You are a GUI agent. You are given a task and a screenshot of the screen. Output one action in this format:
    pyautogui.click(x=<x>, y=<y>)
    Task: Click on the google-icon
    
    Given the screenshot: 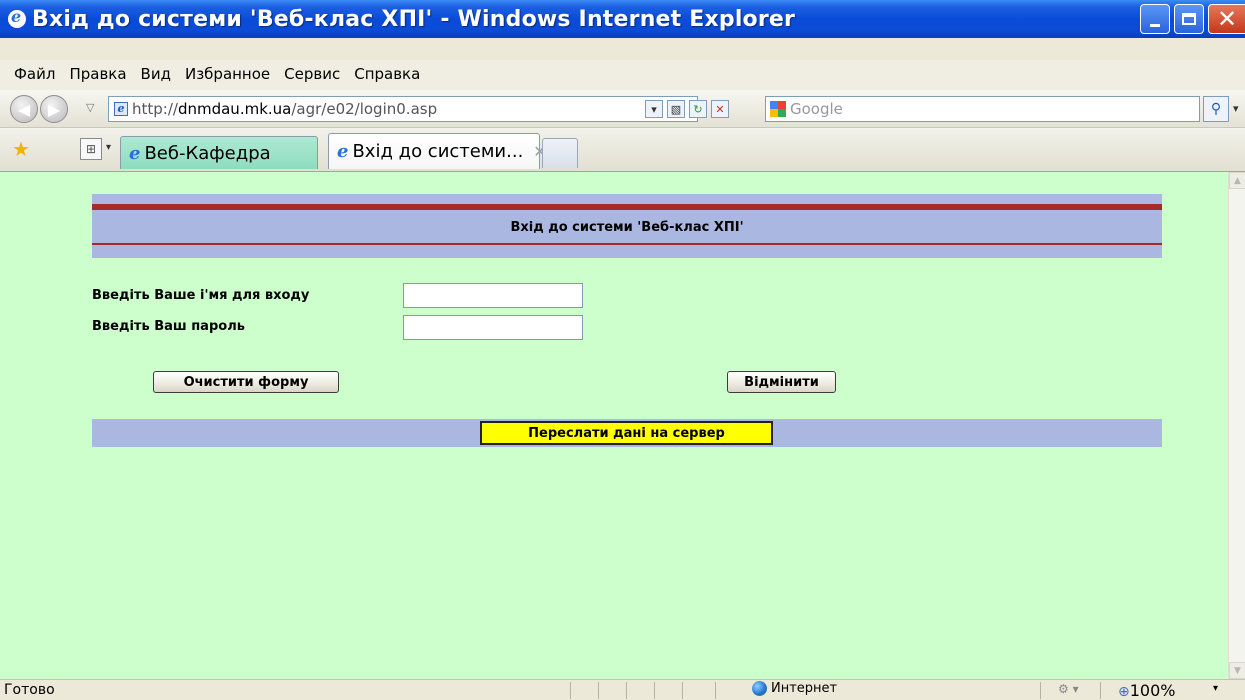 What is the action you would take?
    pyautogui.click(x=778, y=109)
    